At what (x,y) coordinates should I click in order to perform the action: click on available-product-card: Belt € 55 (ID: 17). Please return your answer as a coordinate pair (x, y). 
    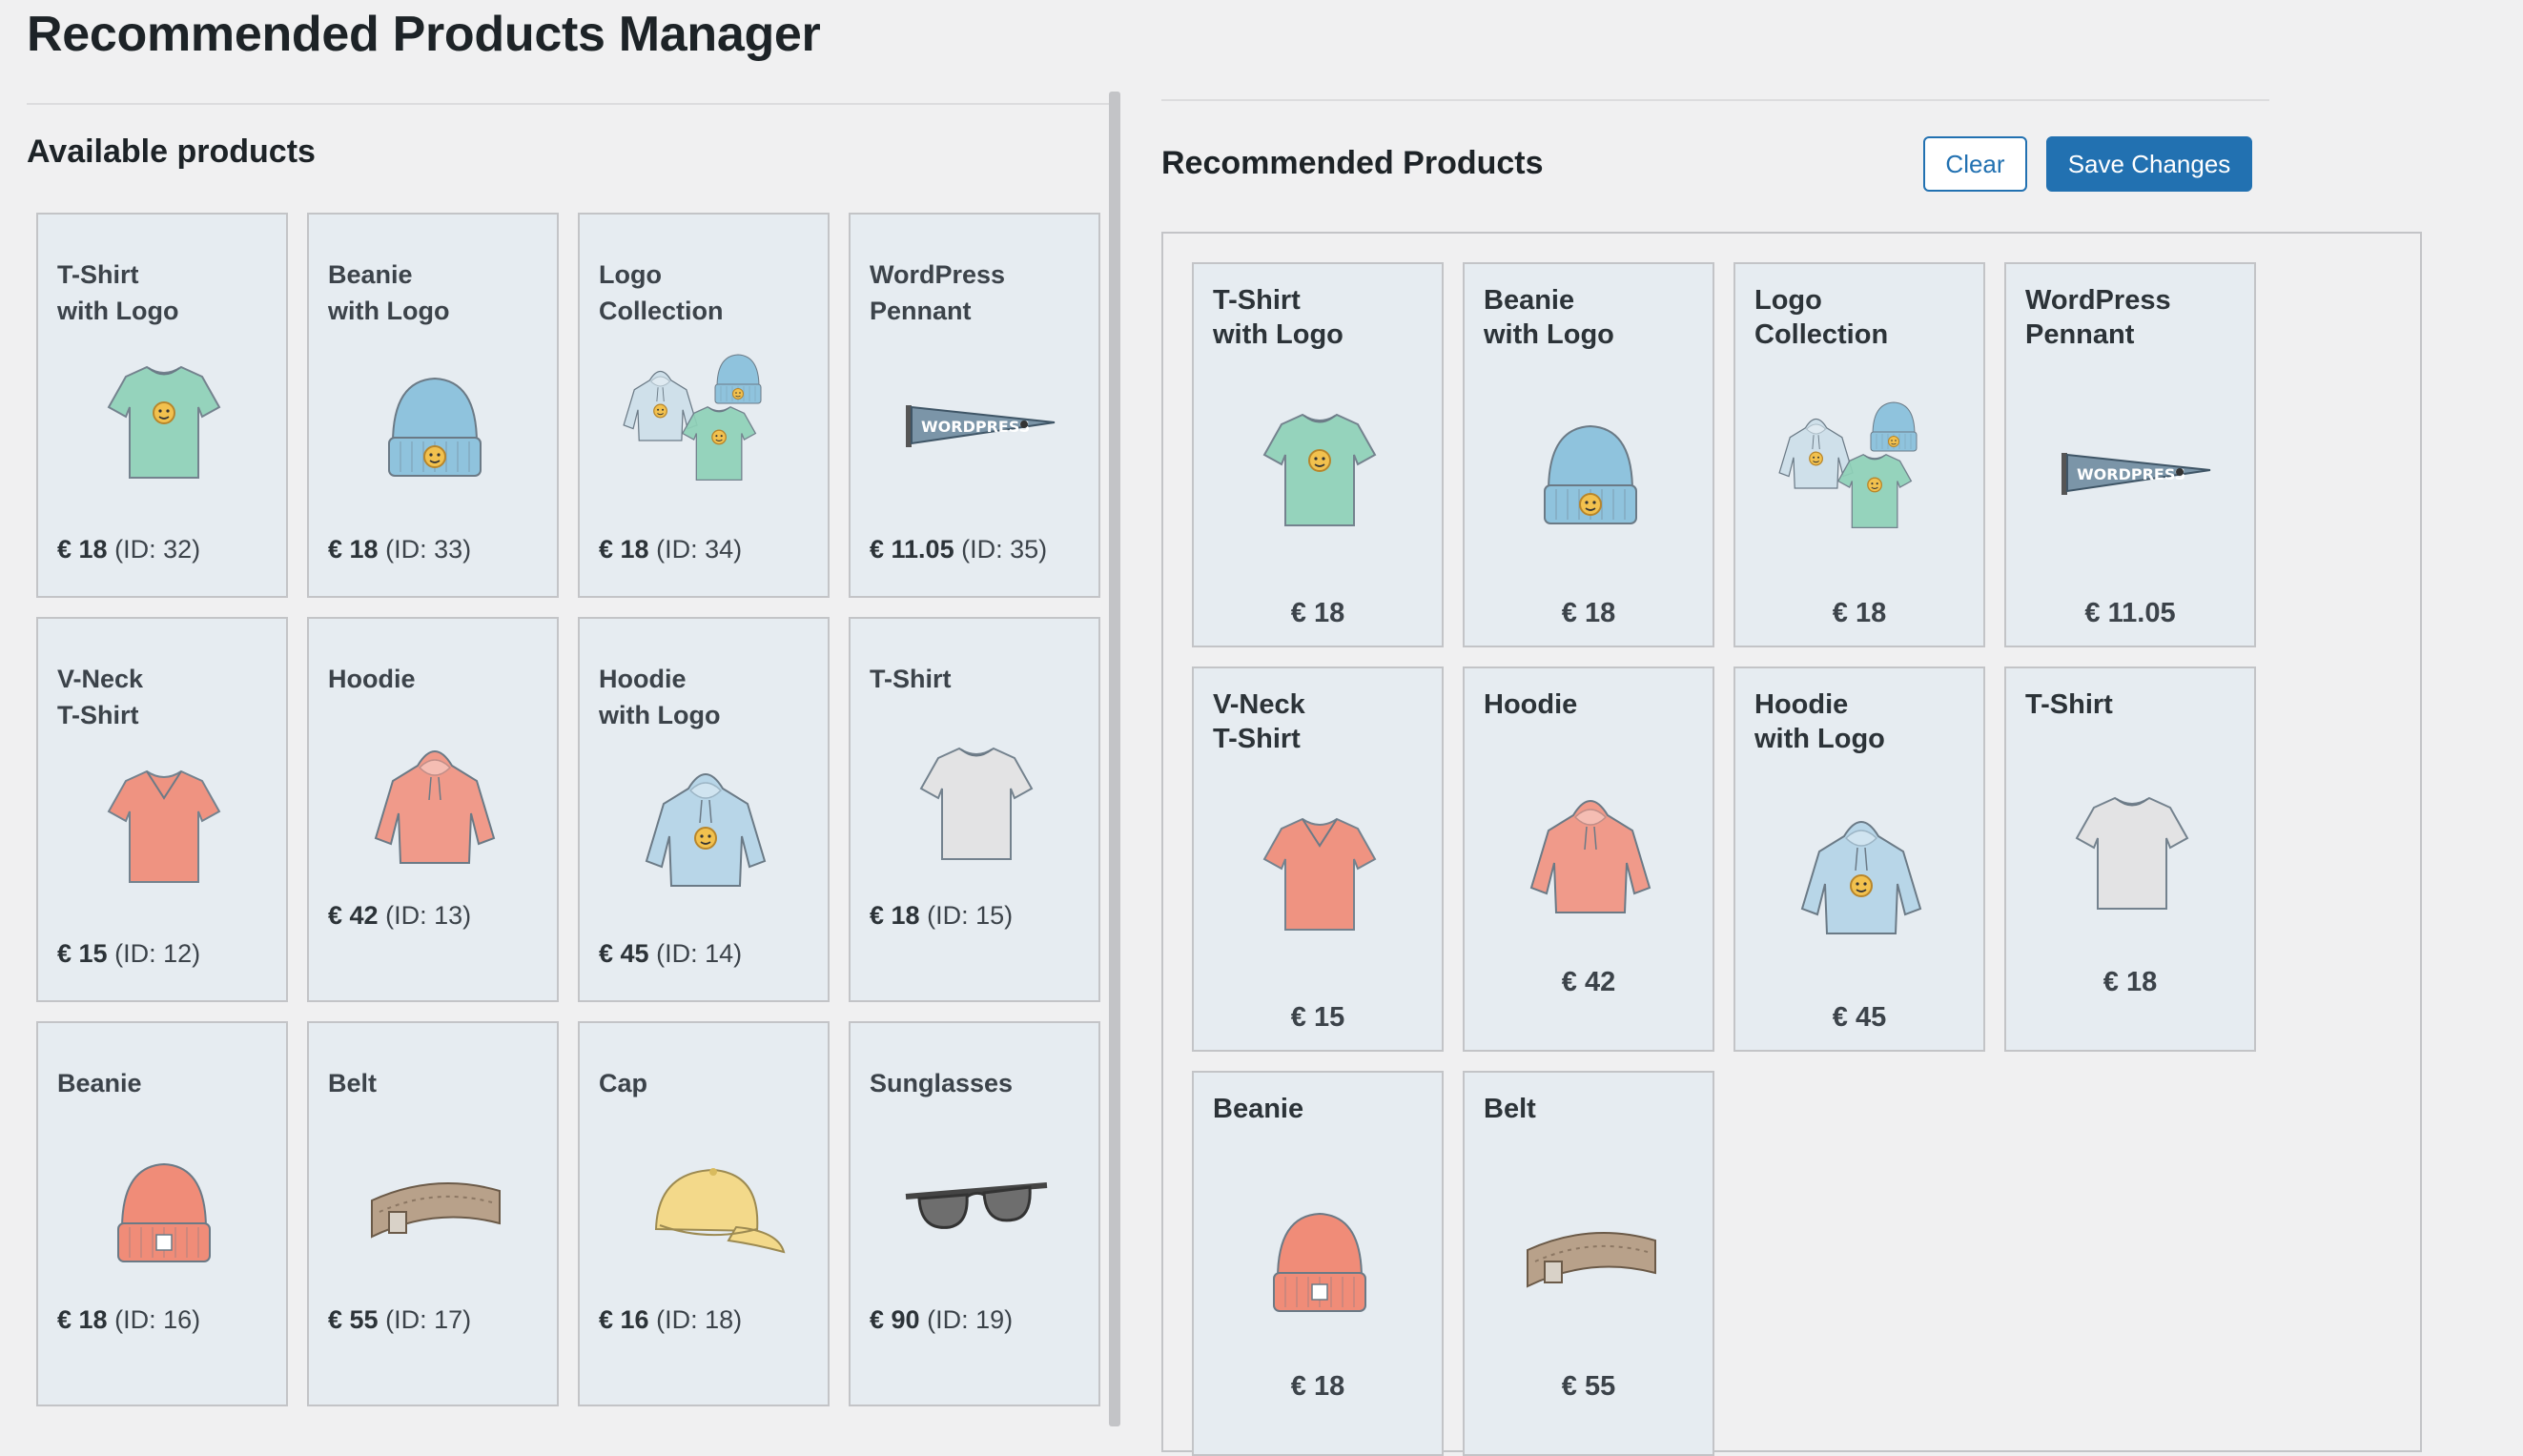
    Looking at the image, I should click on (433, 1213).